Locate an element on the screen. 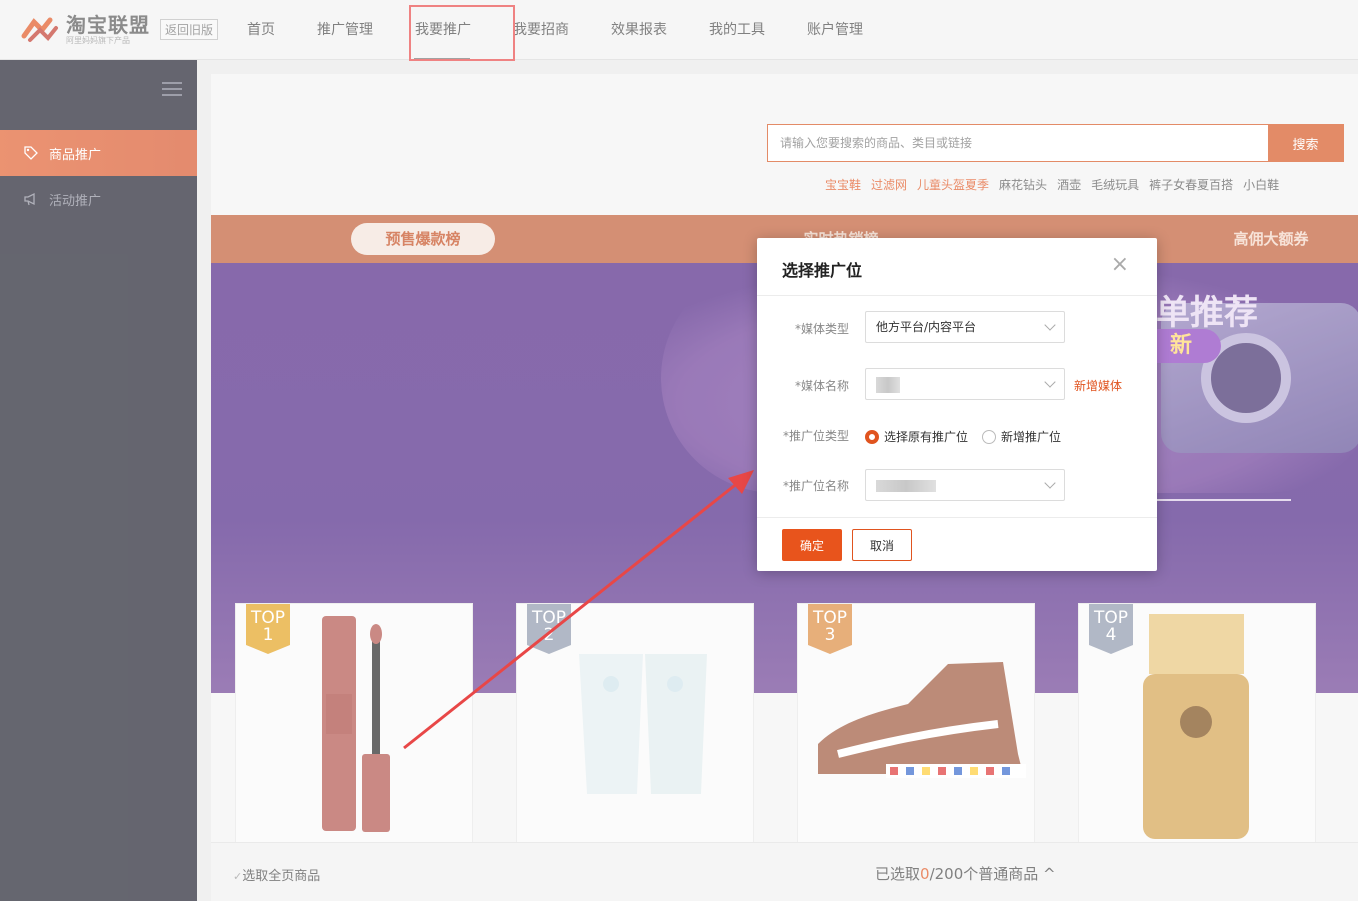 Image resolution: width=1358 pixels, height=901 pixels. radio-existing-slot: 选择原有推广位 is located at coordinates (916, 436).